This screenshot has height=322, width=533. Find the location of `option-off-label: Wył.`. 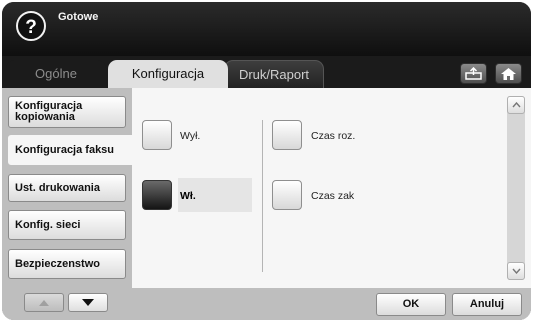

option-off-label: Wył. is located at coordinates (190, 136).